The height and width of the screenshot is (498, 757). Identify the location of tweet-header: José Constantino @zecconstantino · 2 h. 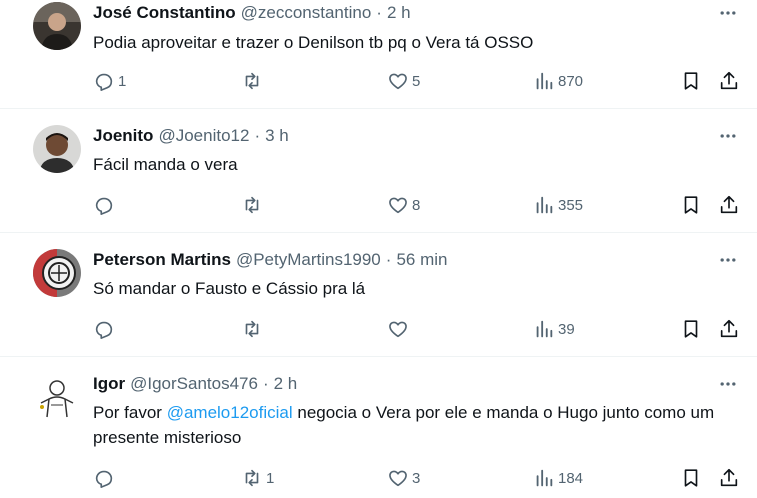
(252, 13).